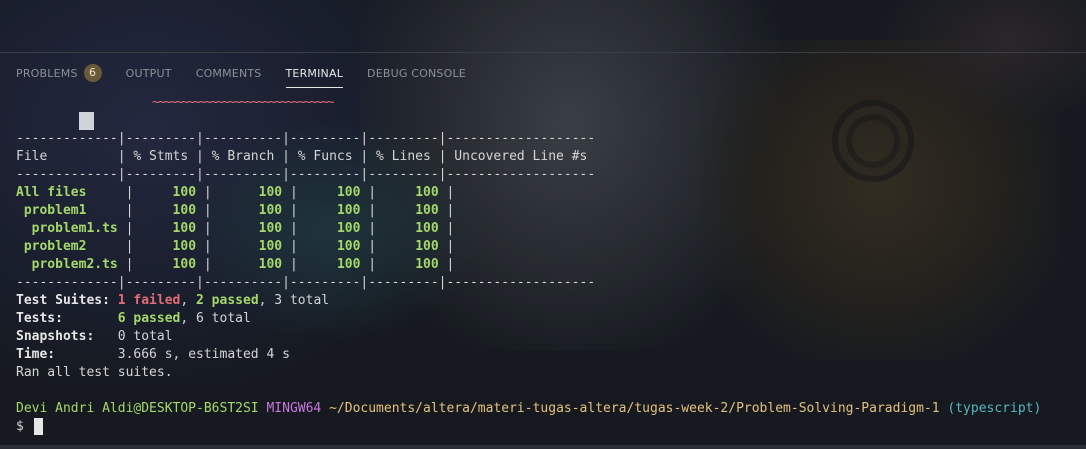 The image size is (1086, 449). Describe the element at coordinates (38, 426) in the screenshot. I see `text-cursor-icon` at that location.